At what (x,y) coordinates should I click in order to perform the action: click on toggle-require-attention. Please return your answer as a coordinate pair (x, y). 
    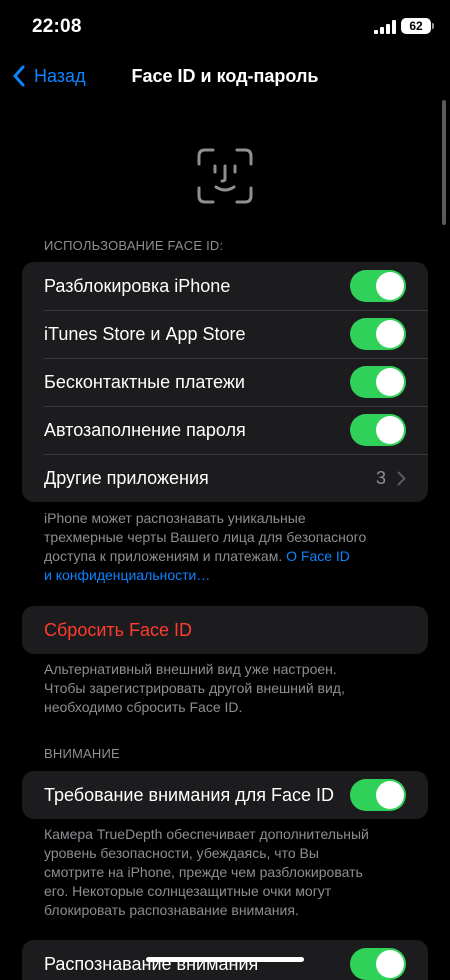
    Looking at the image, I should click on (378, 795).